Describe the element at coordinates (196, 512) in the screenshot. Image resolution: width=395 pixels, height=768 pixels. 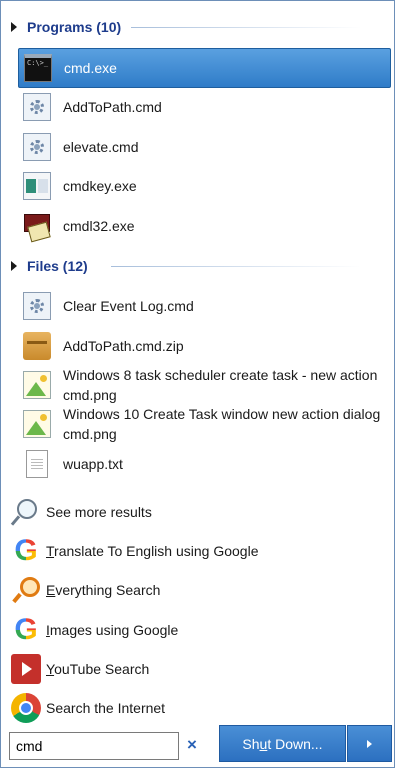
I see `see-more-results: See more results` at that location.